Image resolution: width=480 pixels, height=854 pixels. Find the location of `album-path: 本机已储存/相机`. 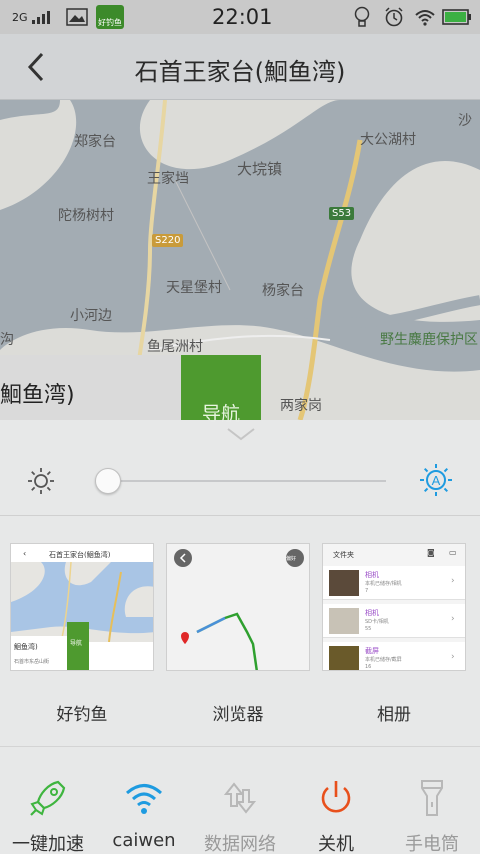

album-path: 本机已储存/相机 is located at coordinates (383, 584).